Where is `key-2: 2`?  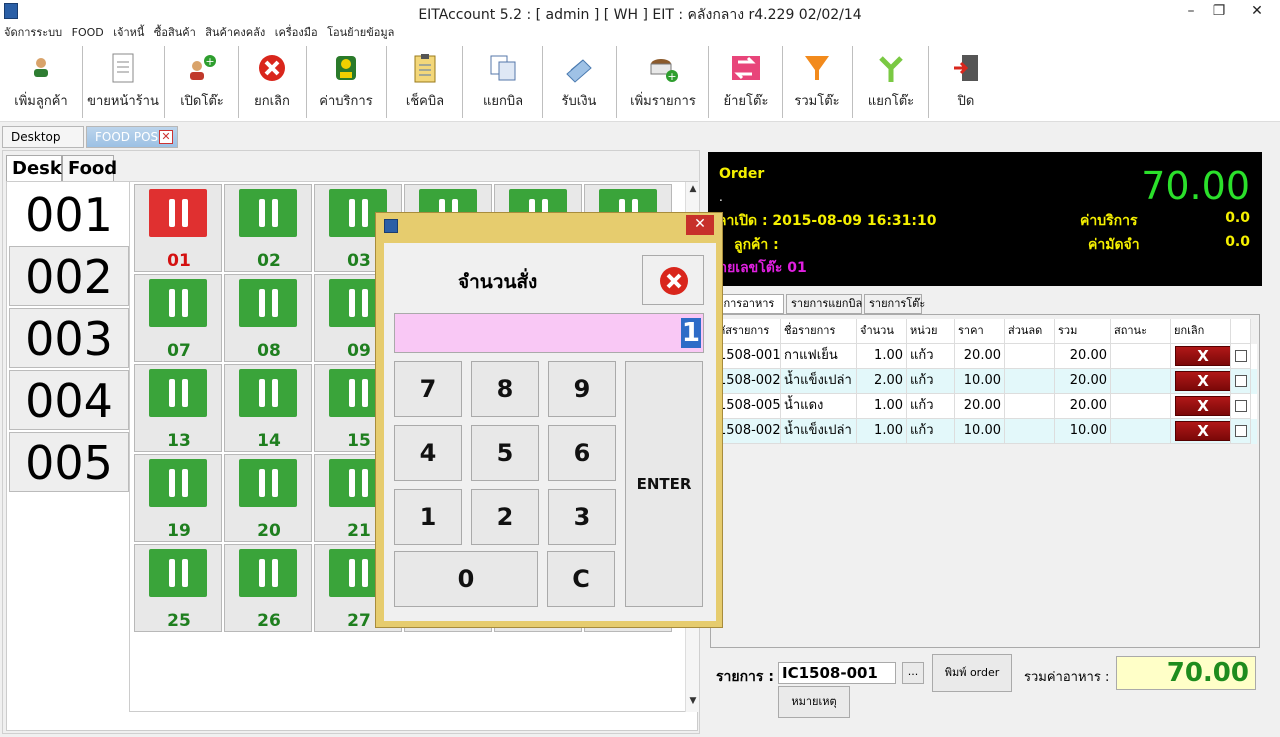
key-2: 2 is located at coordinates (505, 517).